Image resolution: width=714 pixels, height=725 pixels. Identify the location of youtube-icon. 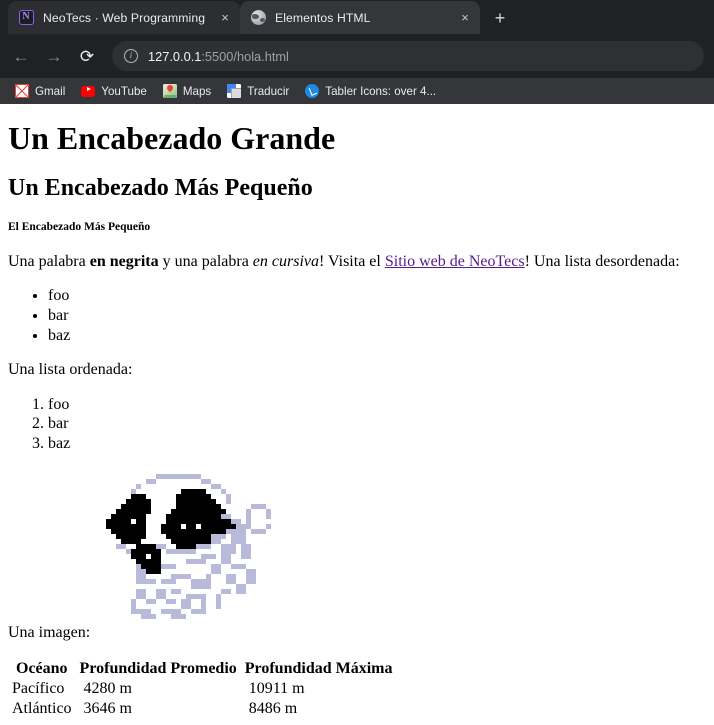
(88, 91).